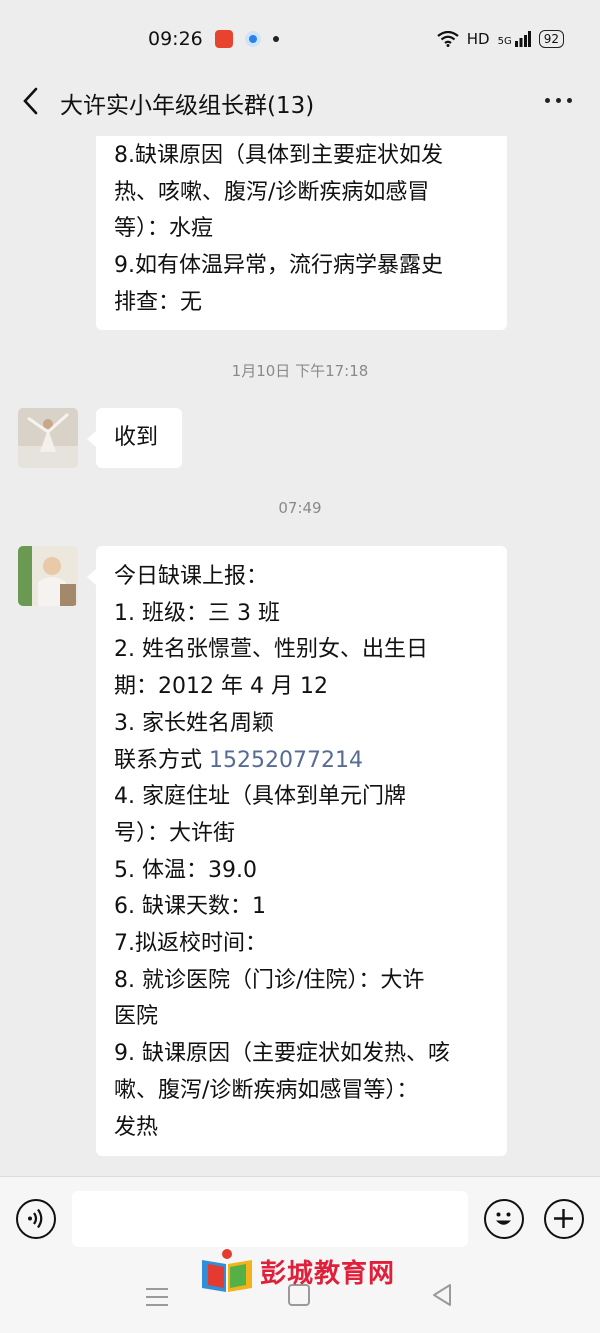 The image size is (600, 1333). What do you see at coordinates (278, 266) in the screenshot?
I see `message-line: 9.如有体温异常，流行病学暴露史` at bounding box center [278, 266].